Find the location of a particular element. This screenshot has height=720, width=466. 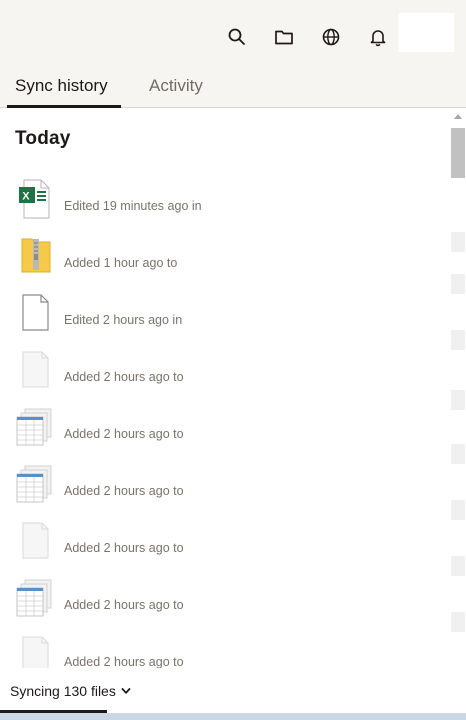

sync-status-dropdown: Syncing 130 files is located at coordinates (70, 691).